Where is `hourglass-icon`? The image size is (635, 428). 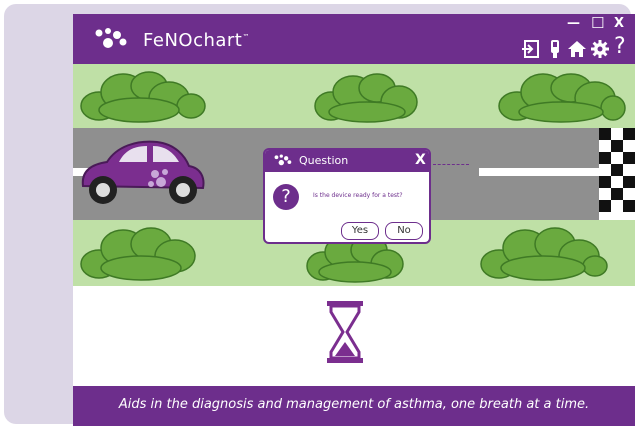
hourglass-icon is located at coordinates (345, 332).